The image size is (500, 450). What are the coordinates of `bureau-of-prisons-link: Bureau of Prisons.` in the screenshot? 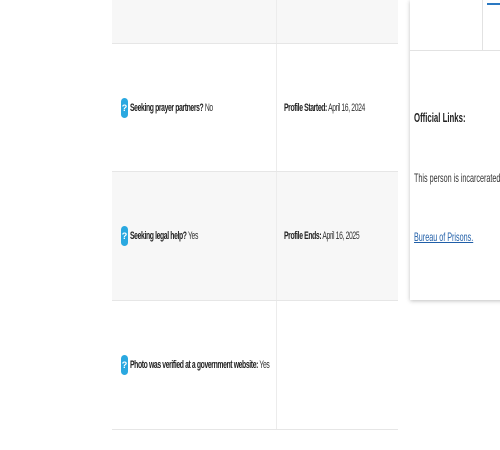 It's located at (443, 237).